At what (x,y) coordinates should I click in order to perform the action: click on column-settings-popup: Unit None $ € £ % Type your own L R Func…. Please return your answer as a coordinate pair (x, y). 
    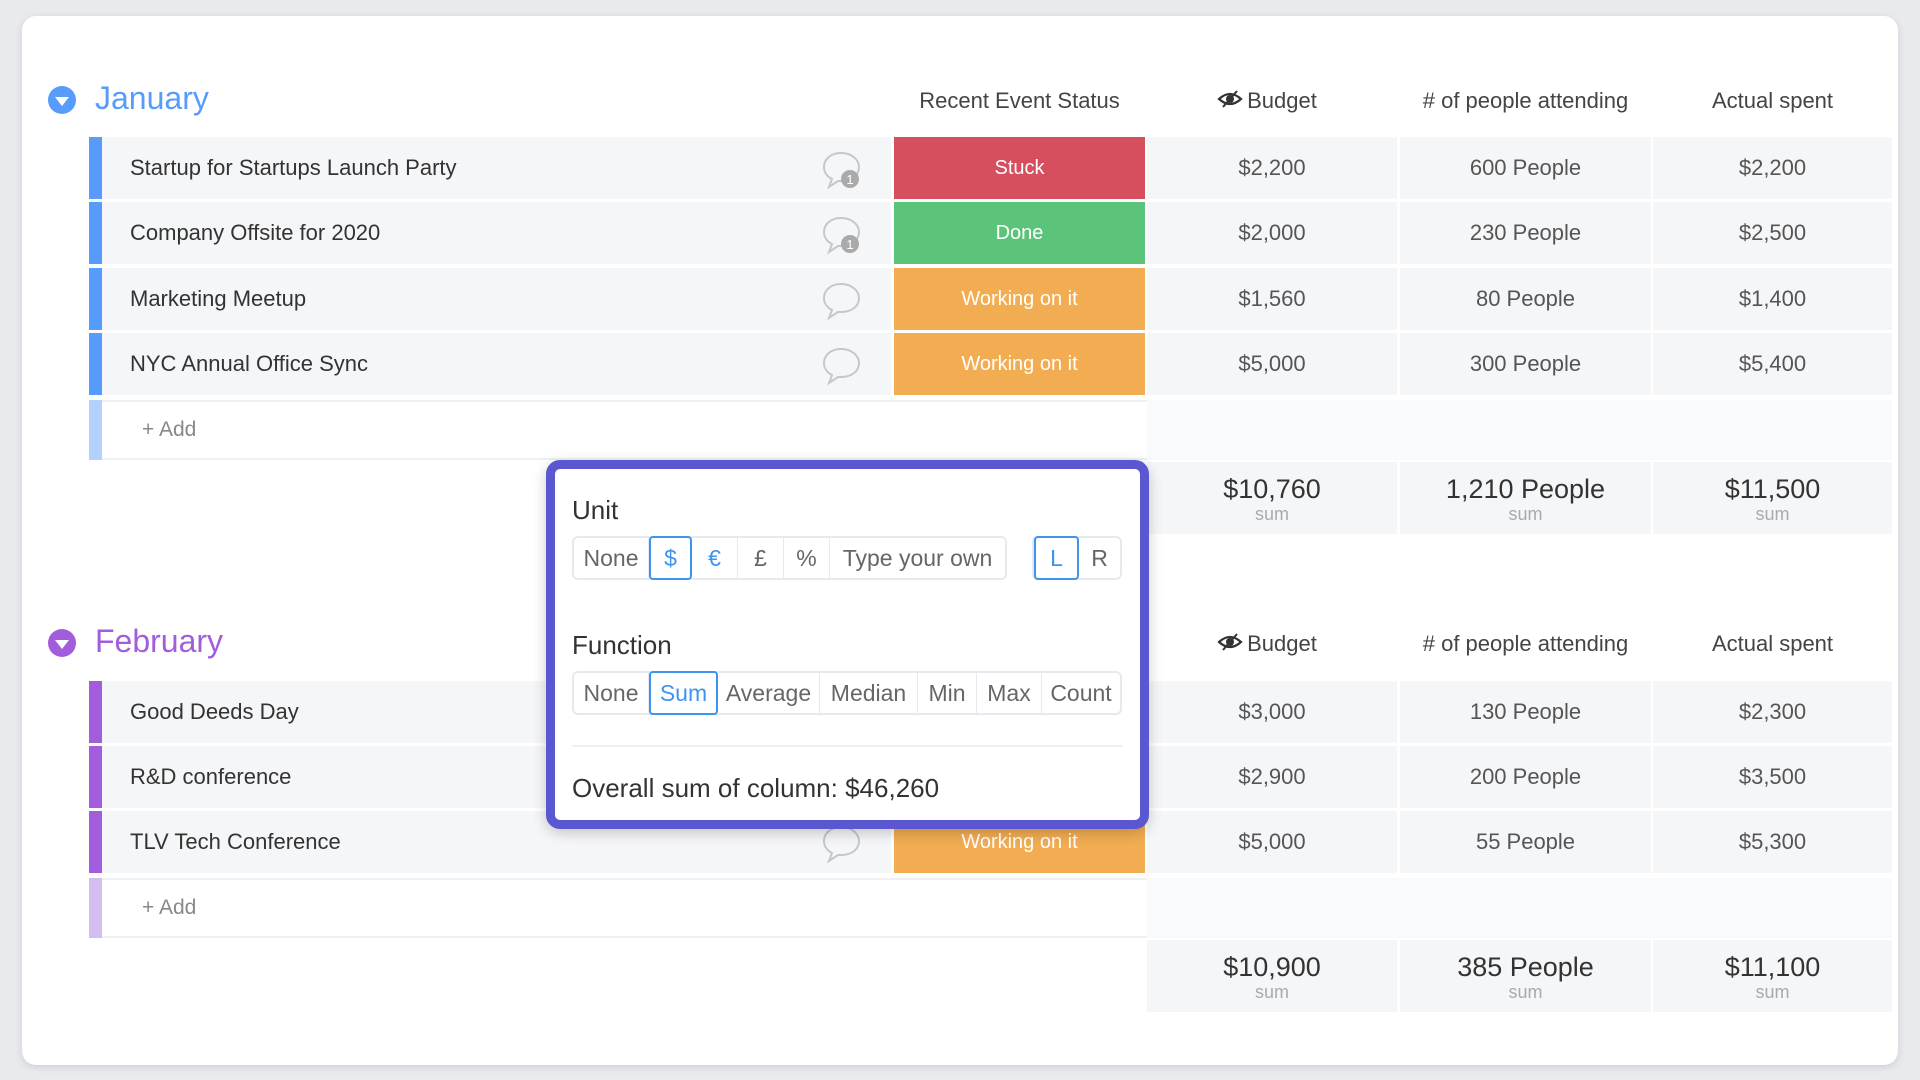
    Looking at the image, I should click on (847, 644).